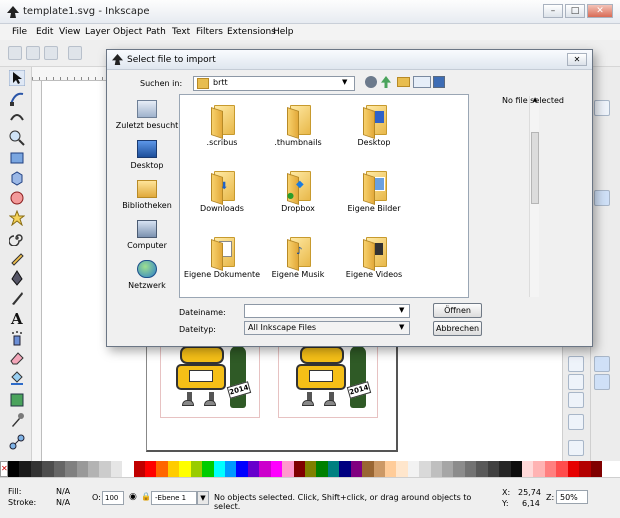 This screenshot has width=620, height=518. What do you see at coordinates (17, 338) in the screenshot?
I see `spray-tool-icon` at bounding box center [17, 338].